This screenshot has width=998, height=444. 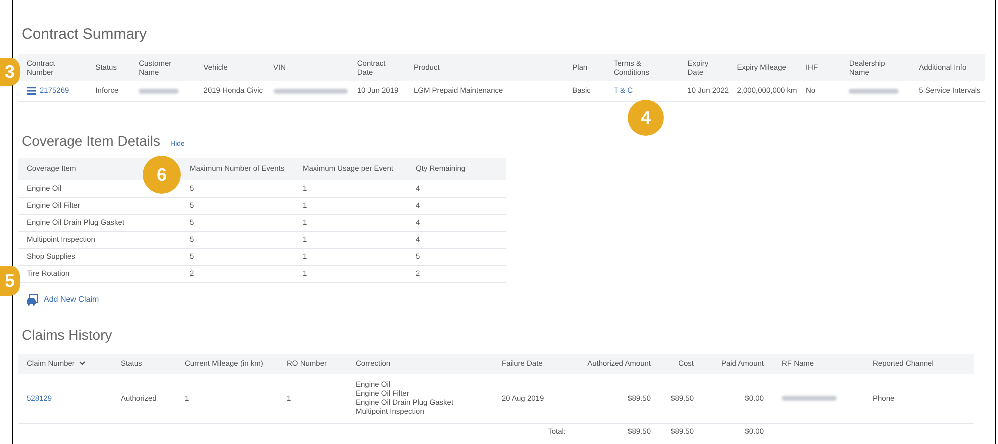 I want to click on menu-icon, so click(x=31, y=91).